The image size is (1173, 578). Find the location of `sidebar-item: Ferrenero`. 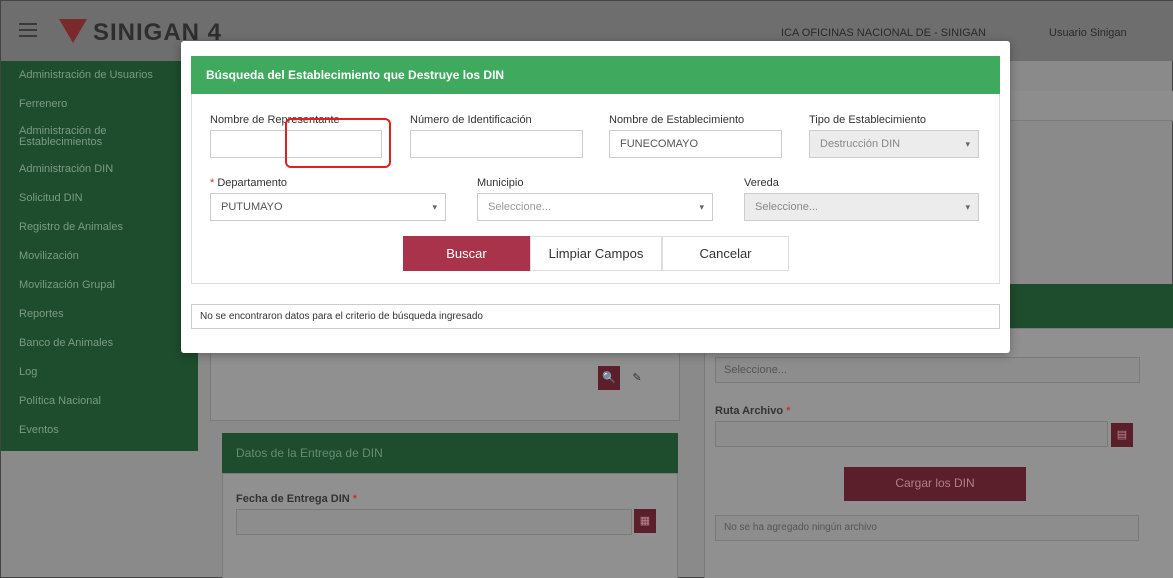

sidebar-item: Ferrenero is located at coordinates (99, 104).